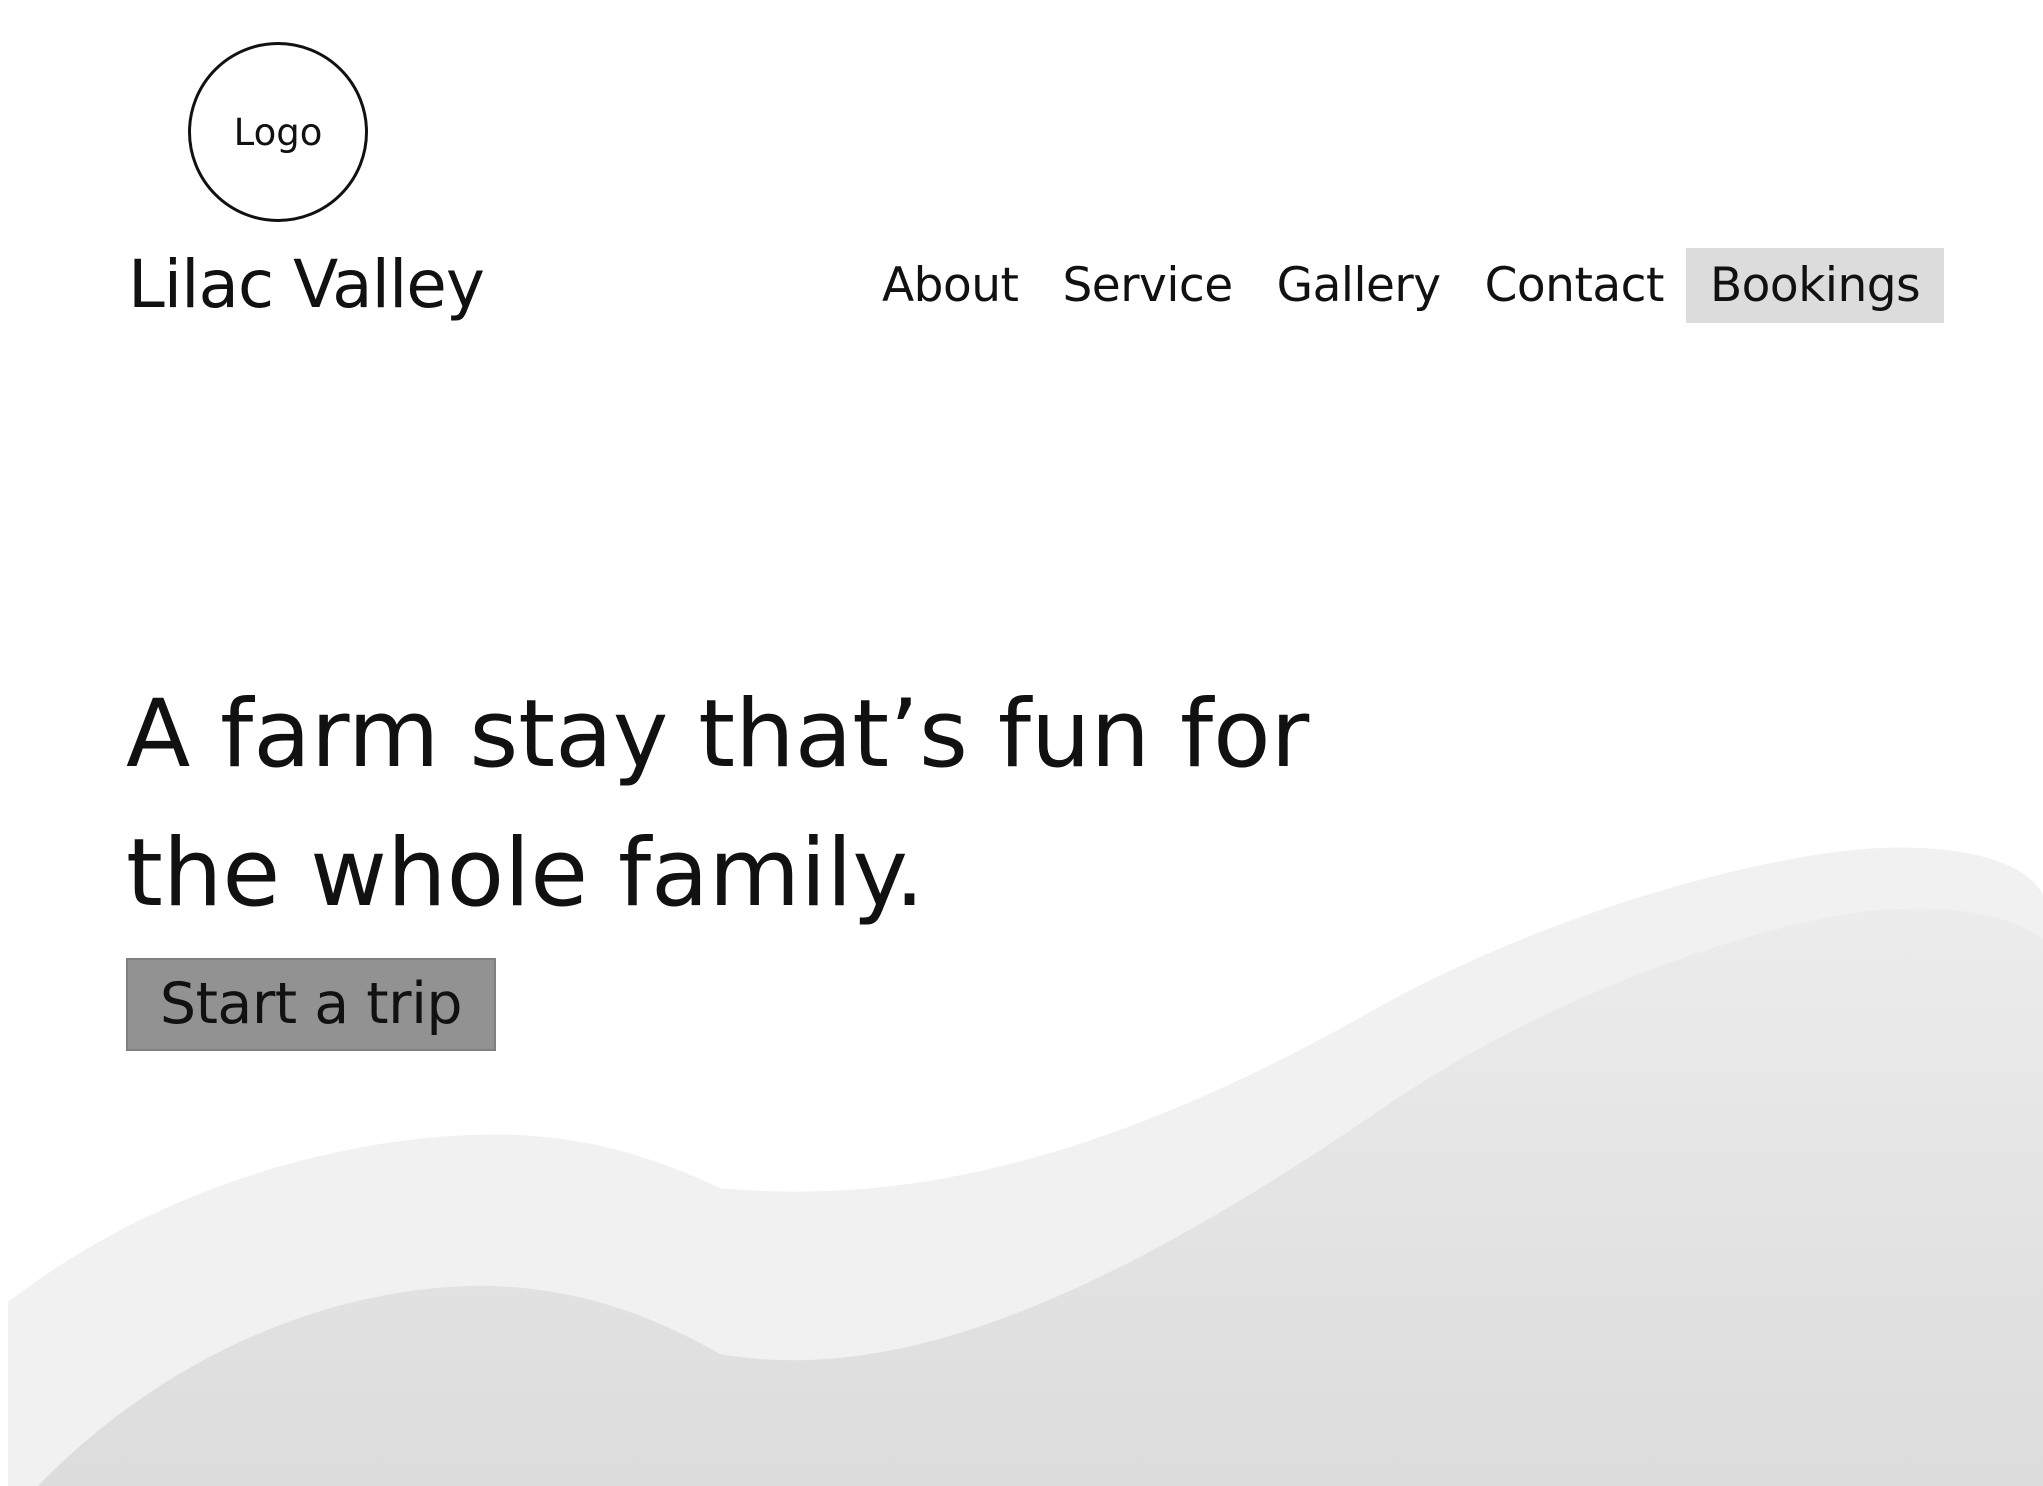 This screenshot has height=1486, width=2043. Describe the element at coordinates (1574, 285) in the screenshot. I see `nav-item-contact: Contact` at that location.